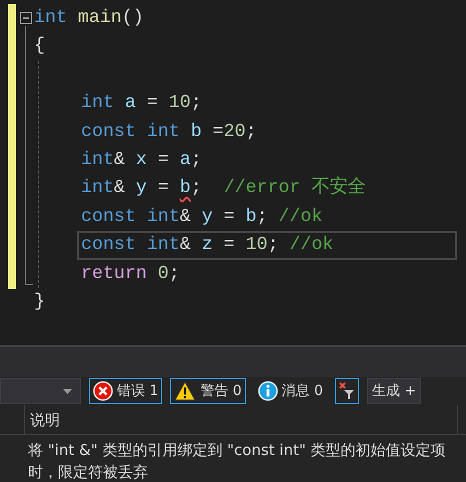 This screenshot has height=482, width=466. Describe the element at coordinates (185, 391) in the screenshot. I see `warning-icon` at that location.